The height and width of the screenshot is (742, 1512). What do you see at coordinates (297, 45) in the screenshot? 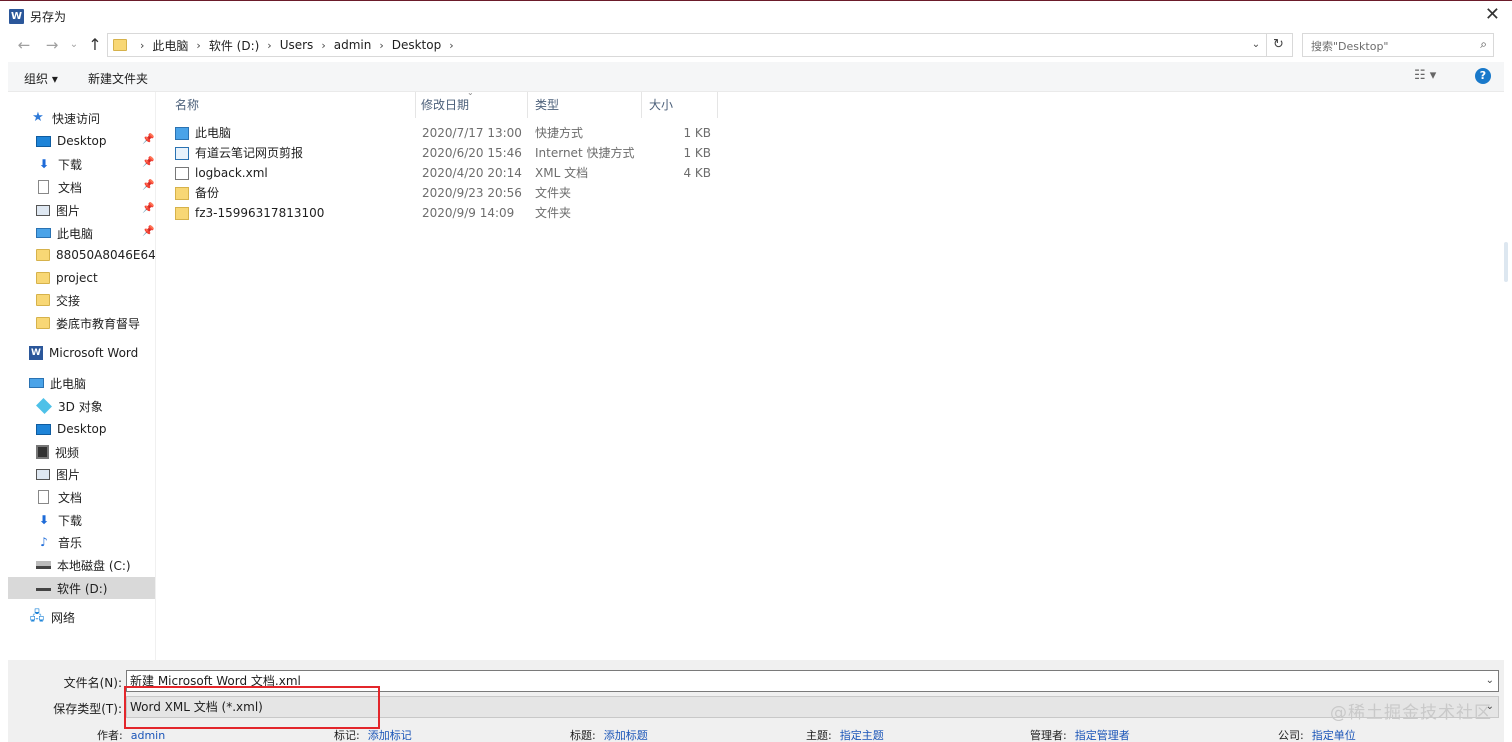
I see `breadcrumb-item: Users` at bounding box center [297, 45].